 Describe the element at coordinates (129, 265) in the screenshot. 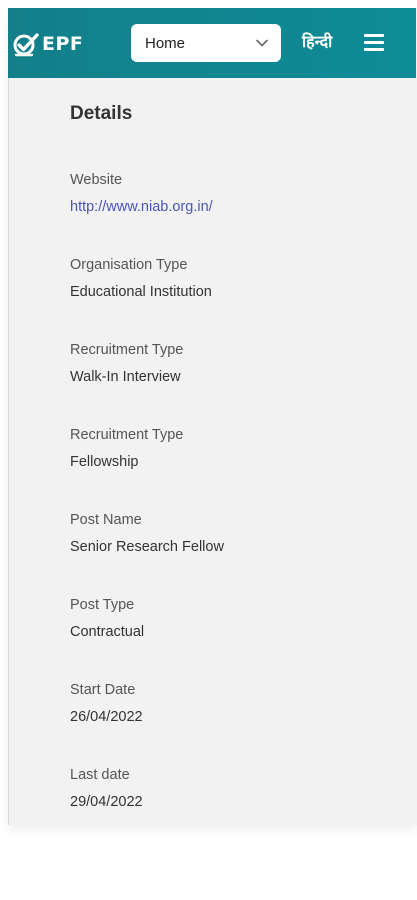

I see `field-label: Organisation Type` at that location.